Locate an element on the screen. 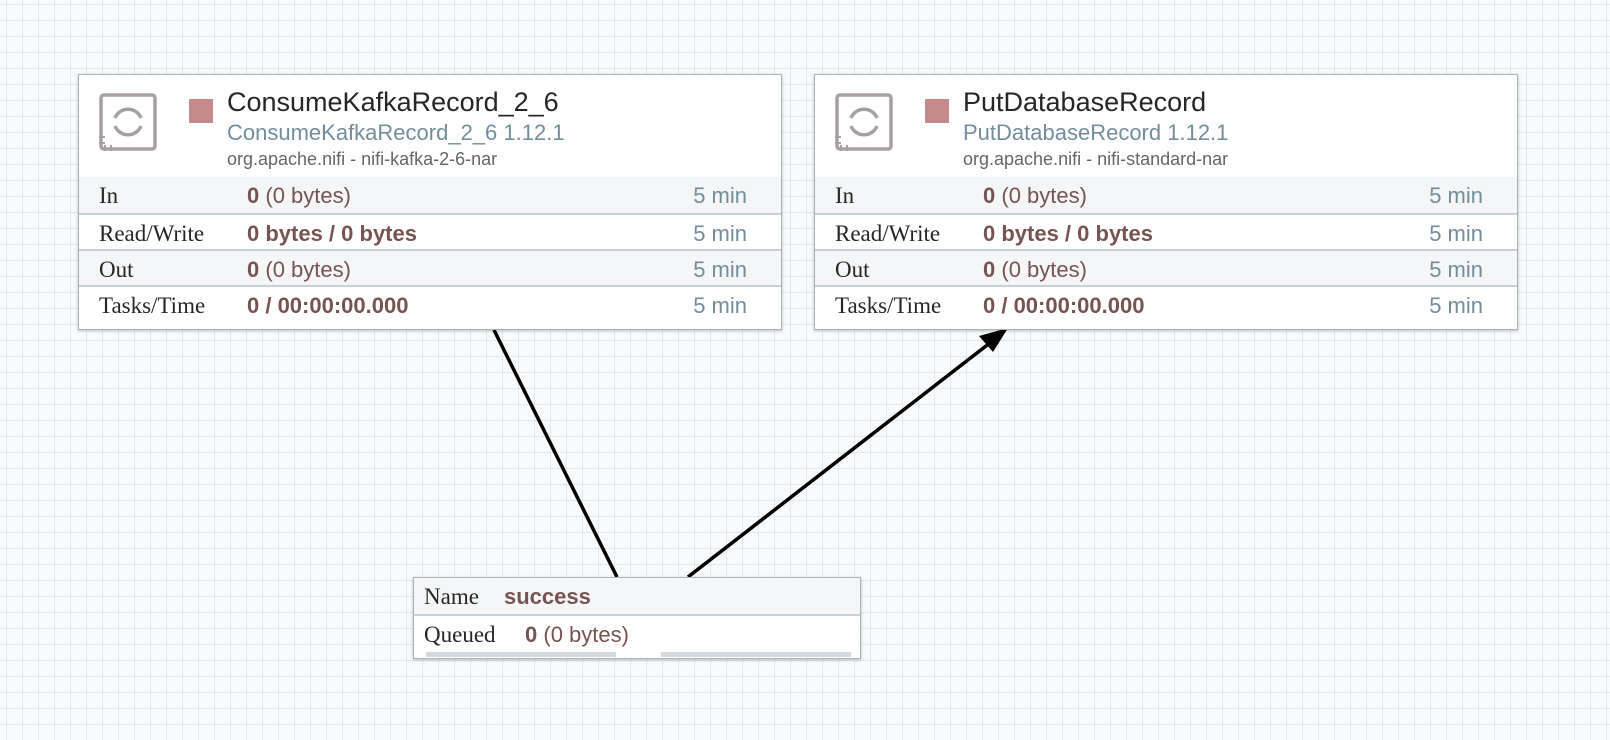 This screenshot has height=740, width=1610. processor-type: ConsumeKafkaRecord_2_6 1.12.1 is located at coordinates (396, 132).